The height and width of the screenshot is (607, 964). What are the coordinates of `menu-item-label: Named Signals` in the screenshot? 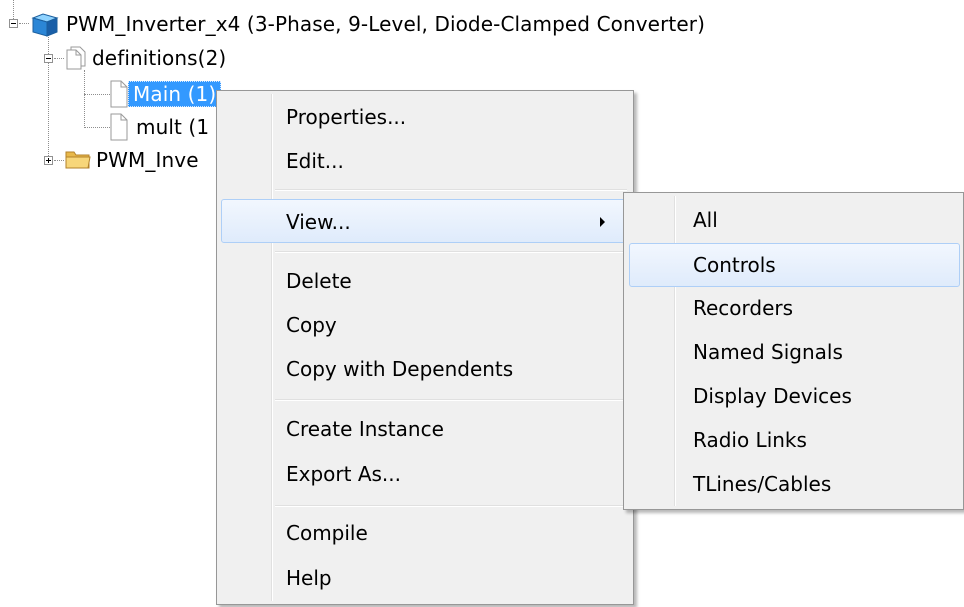 It's located at (768, 352).